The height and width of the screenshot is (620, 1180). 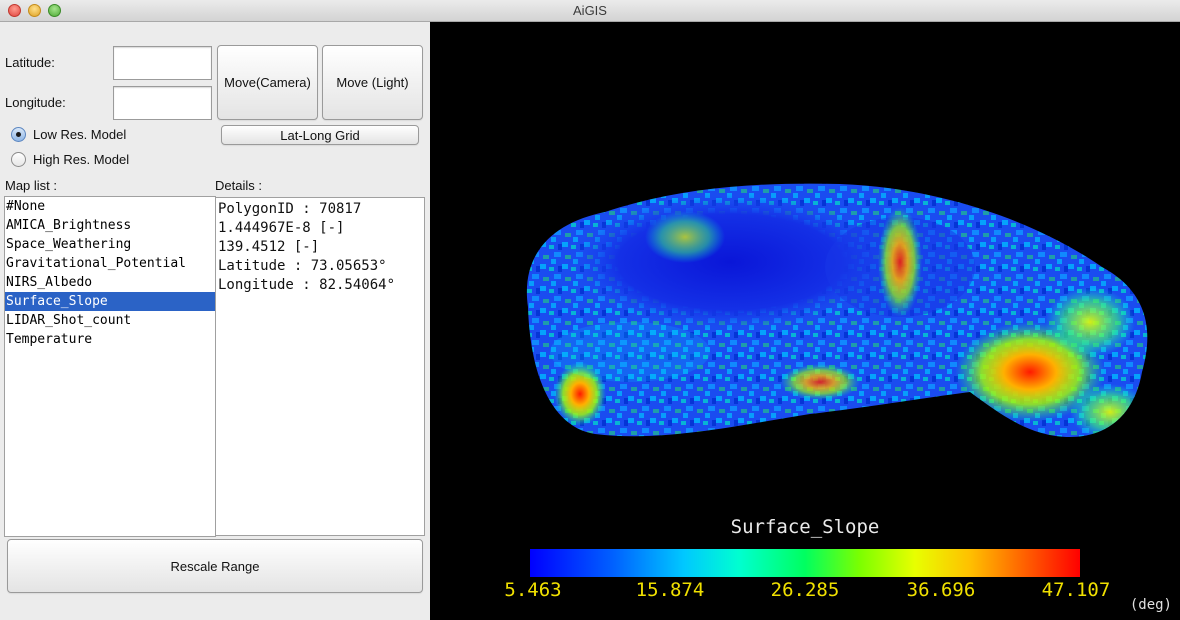 What do you see at coordinates (1076, 590) in the screenshot?
I see `scale-tick-label: 47.107` at bounding box center [1076, 590].